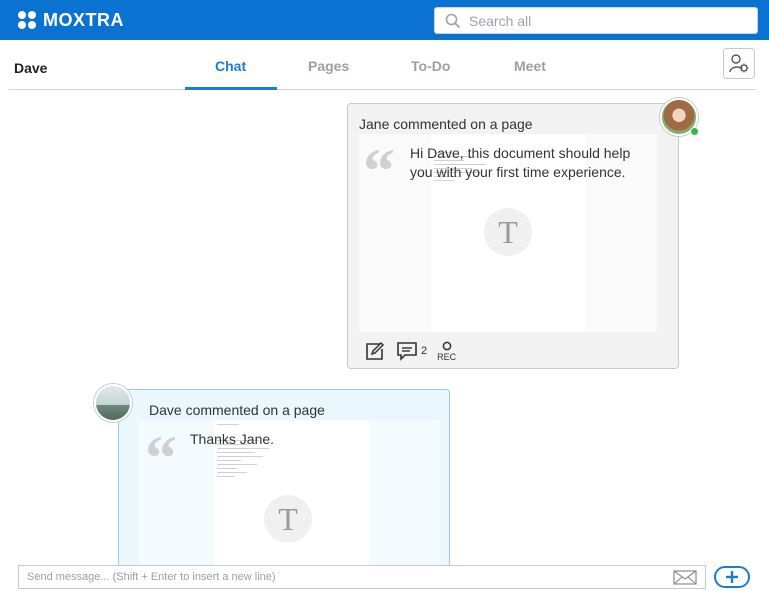  I want to click on message-actions: 2 REC, so click(410, 351).